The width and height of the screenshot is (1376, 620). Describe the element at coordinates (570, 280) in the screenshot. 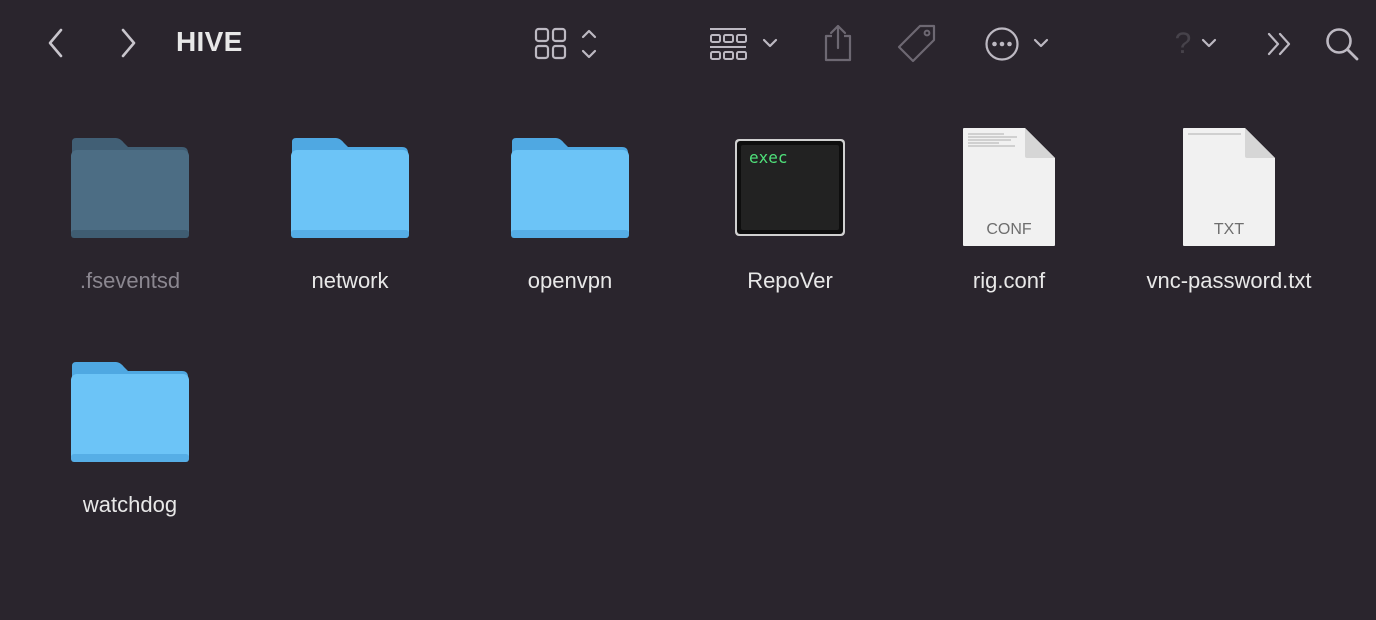

I see `file-name: openvpn` at that location.